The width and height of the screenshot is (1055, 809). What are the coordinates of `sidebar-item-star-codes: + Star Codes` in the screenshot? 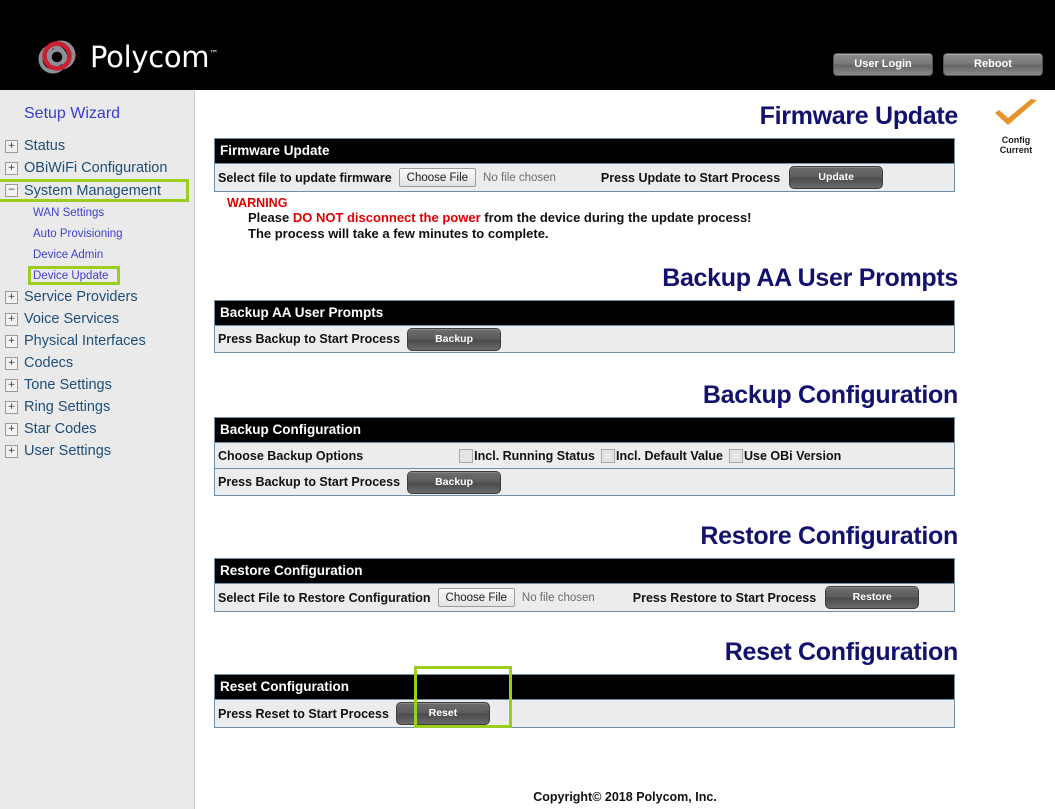 It's located at (97, 429).